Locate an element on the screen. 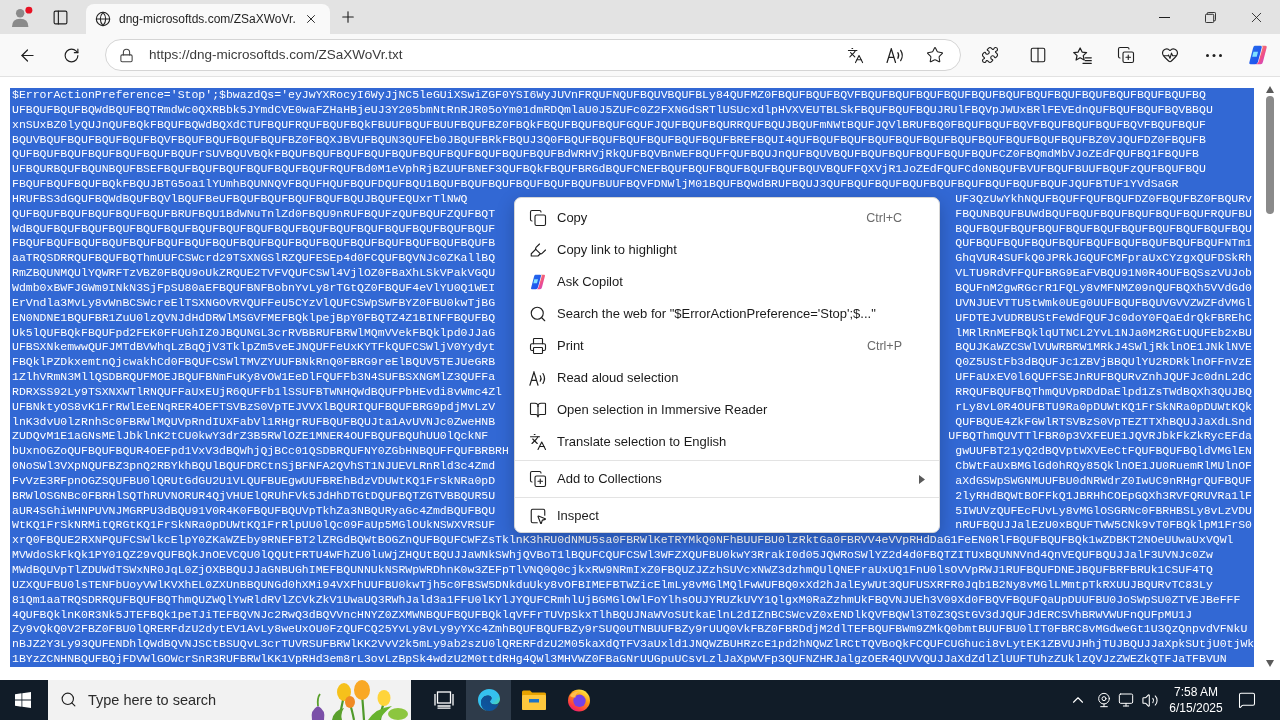 The height and width of the screenshot is (720, 1280). text-line: lMRlRnMEFBQklqUTNCL2YvL1NJa0M2RGtUQUFEb2xBU is located at coordinates (1103, 333).